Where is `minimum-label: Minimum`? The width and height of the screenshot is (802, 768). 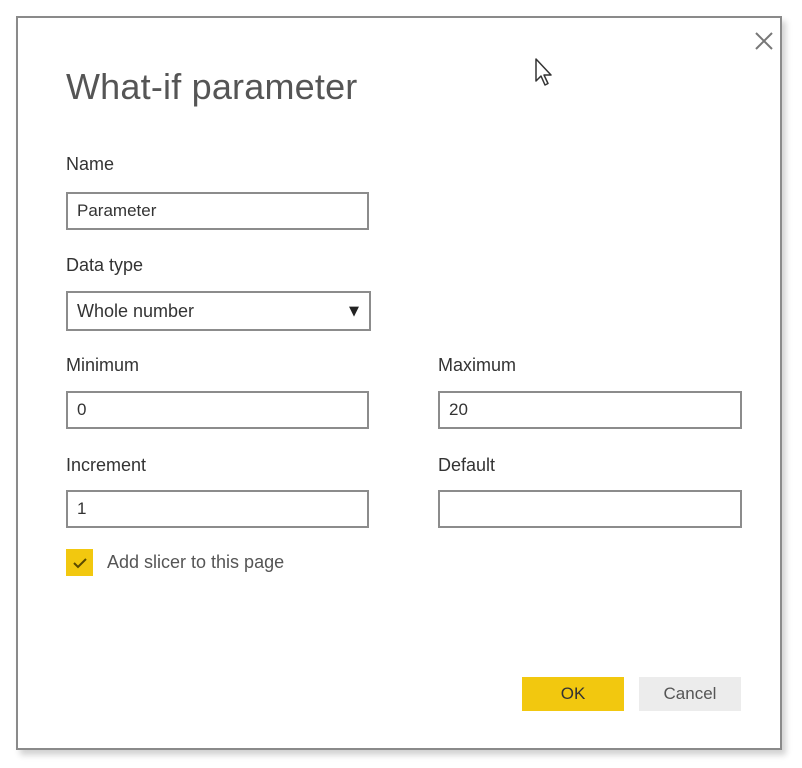 minimum-label: Minimum is located at coordinates (103, 365).